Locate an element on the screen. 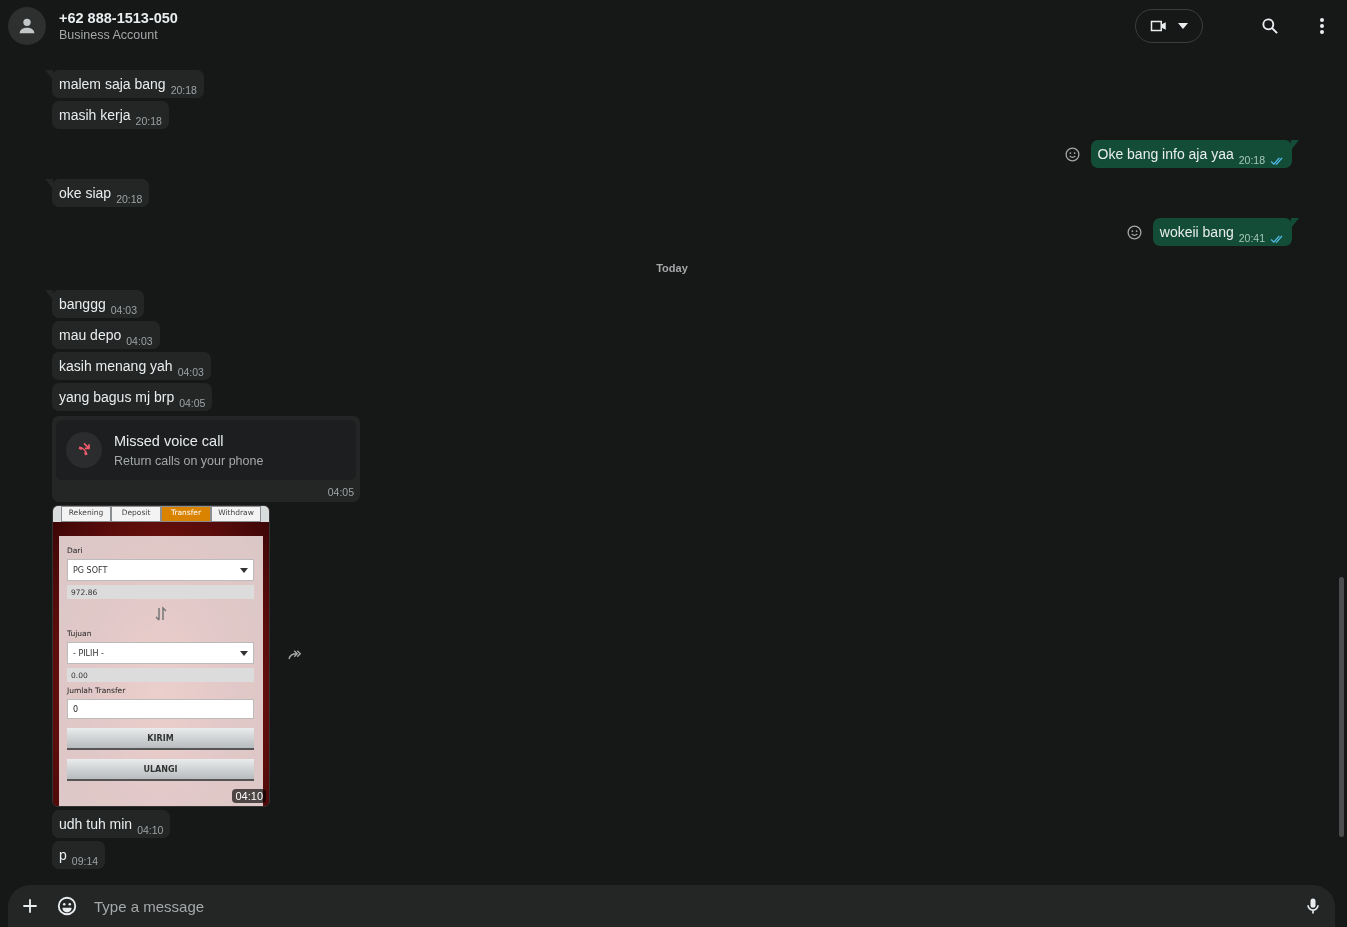  call-title: Missed voice call is located at coordinates (169, 440).